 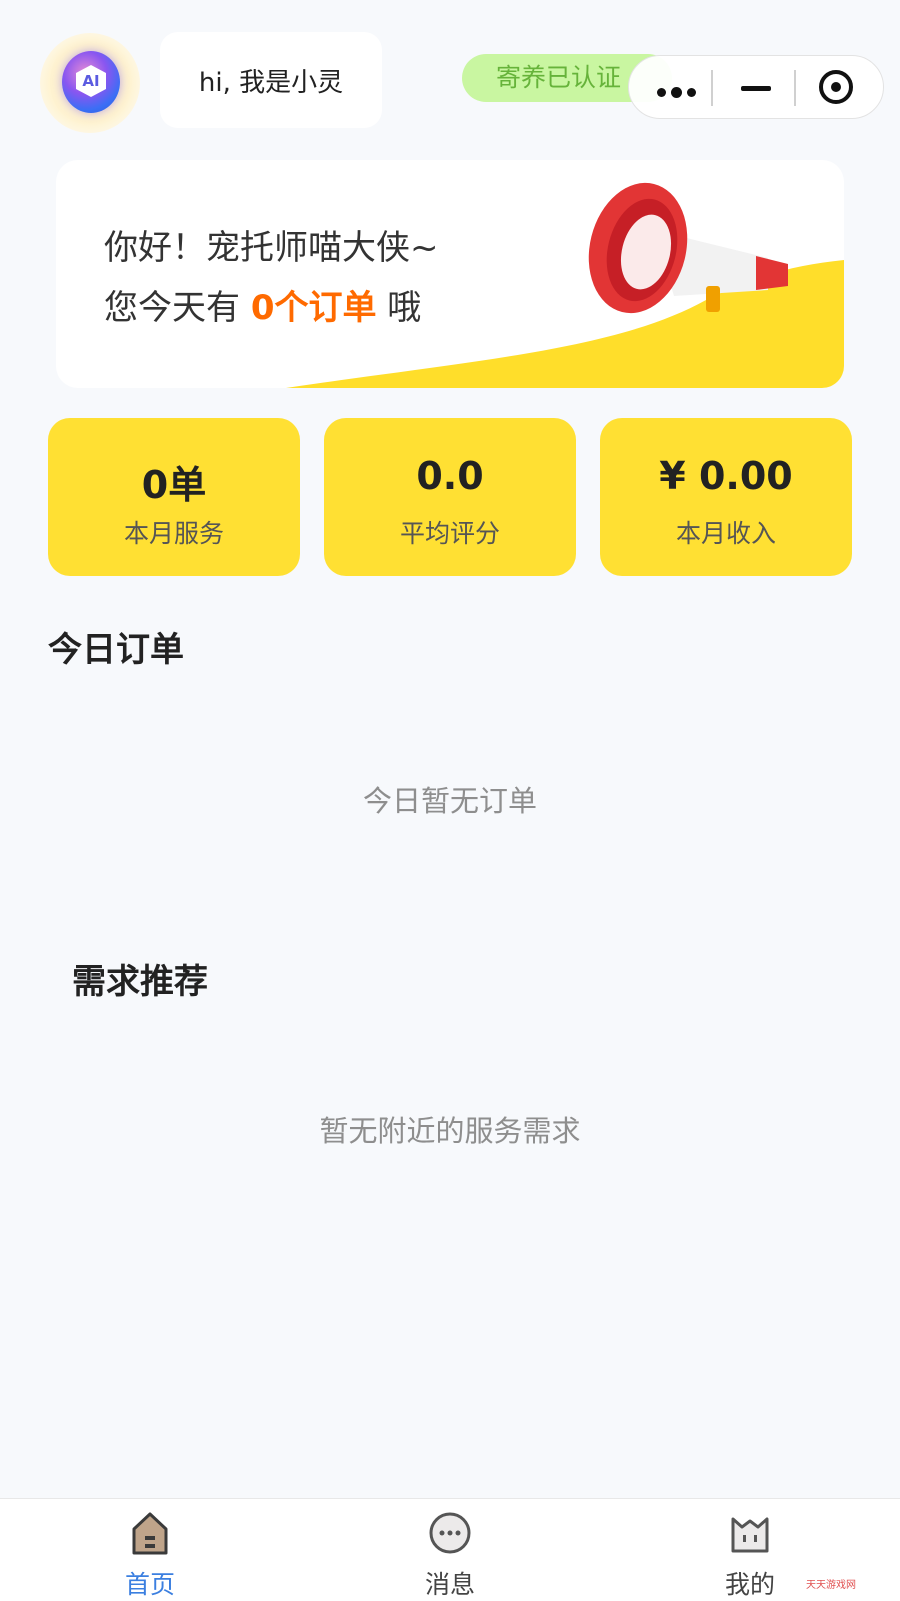 What do you see at coordinates (450, 1131) in the screenshot?
I see `demand-empty: 暂无附近的服务需求` at bounding box center [450, 1131].